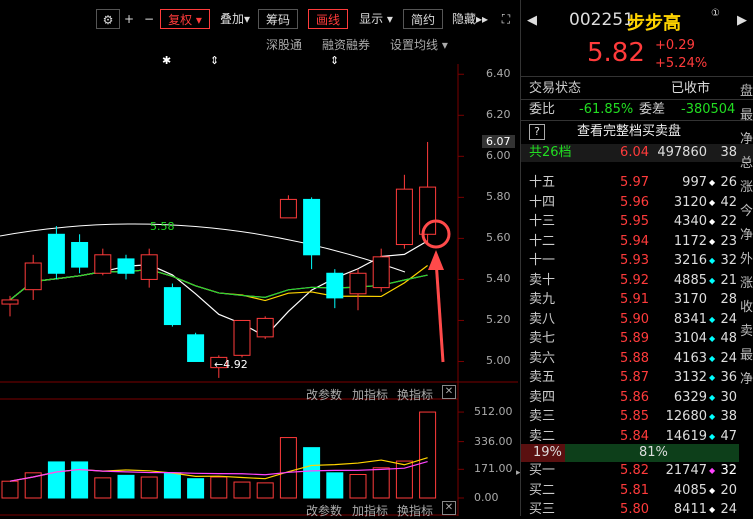 This screenshot has height=519, width=753. Describe the element at coordinates (686, 436) in the screenshot. I see `level-volume: 14619` at that location.